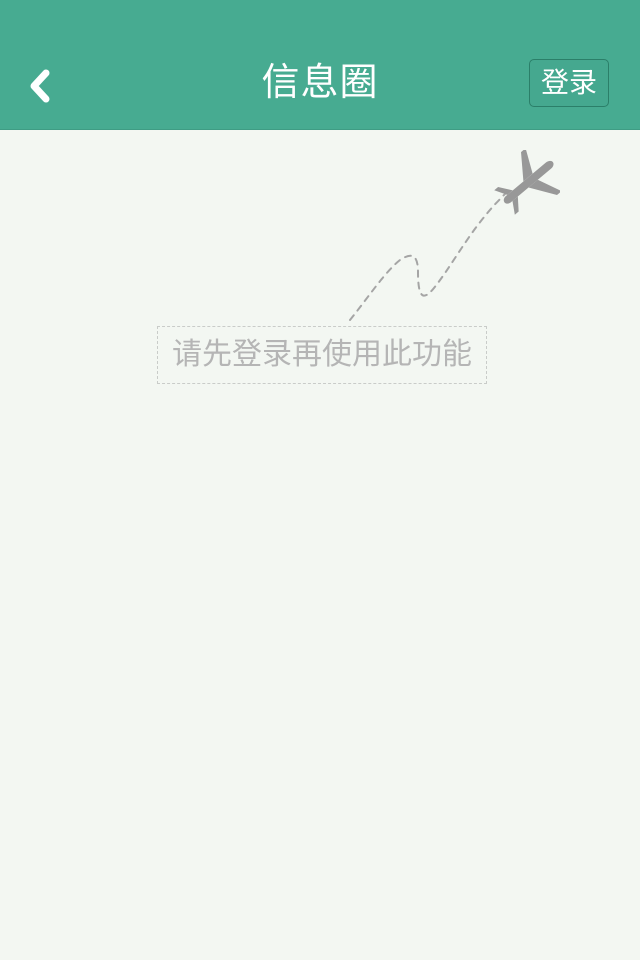  Describe the element at coordinates (527, 182) in the screenshot. I see `airplane-icon` at that location.